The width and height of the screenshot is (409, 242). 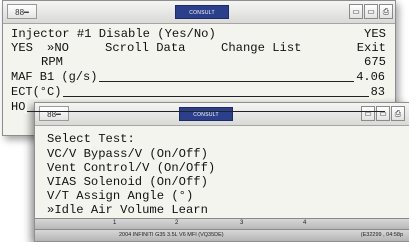 What do you see at coordinates (127, 182) in the screenshot?
I see `menu-item-vias-solenoid: VIAS Solenoid (On/Off)` at bounding box center [127, 182].